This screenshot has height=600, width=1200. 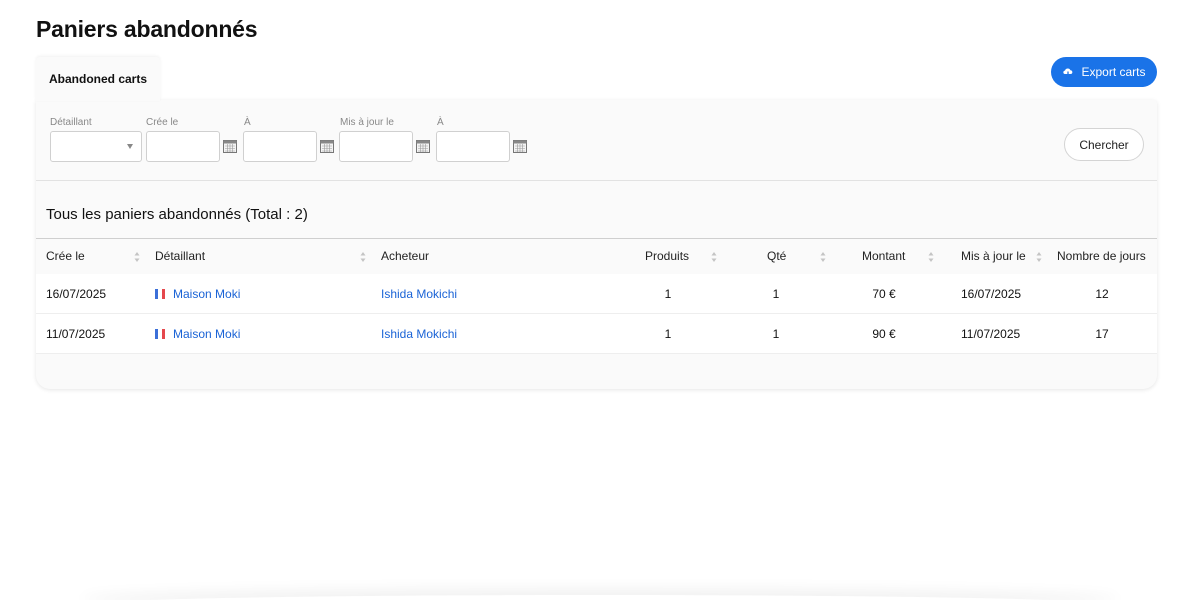 What do you see at coordinates (130, 146) in the screenshot?
I see `chevron-down-icon` at bounding box center [130, 146].